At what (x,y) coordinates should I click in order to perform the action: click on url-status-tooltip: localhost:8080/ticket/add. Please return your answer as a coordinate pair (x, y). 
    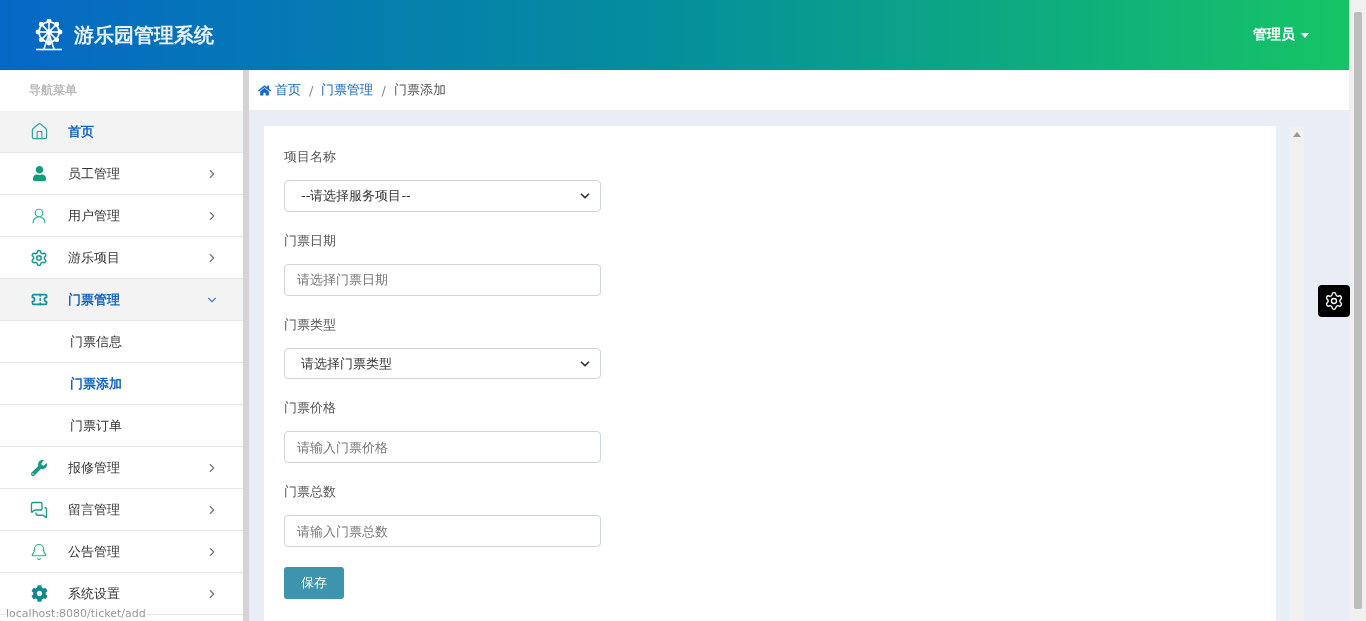
    Looking at the image, I should click on (76, 613).